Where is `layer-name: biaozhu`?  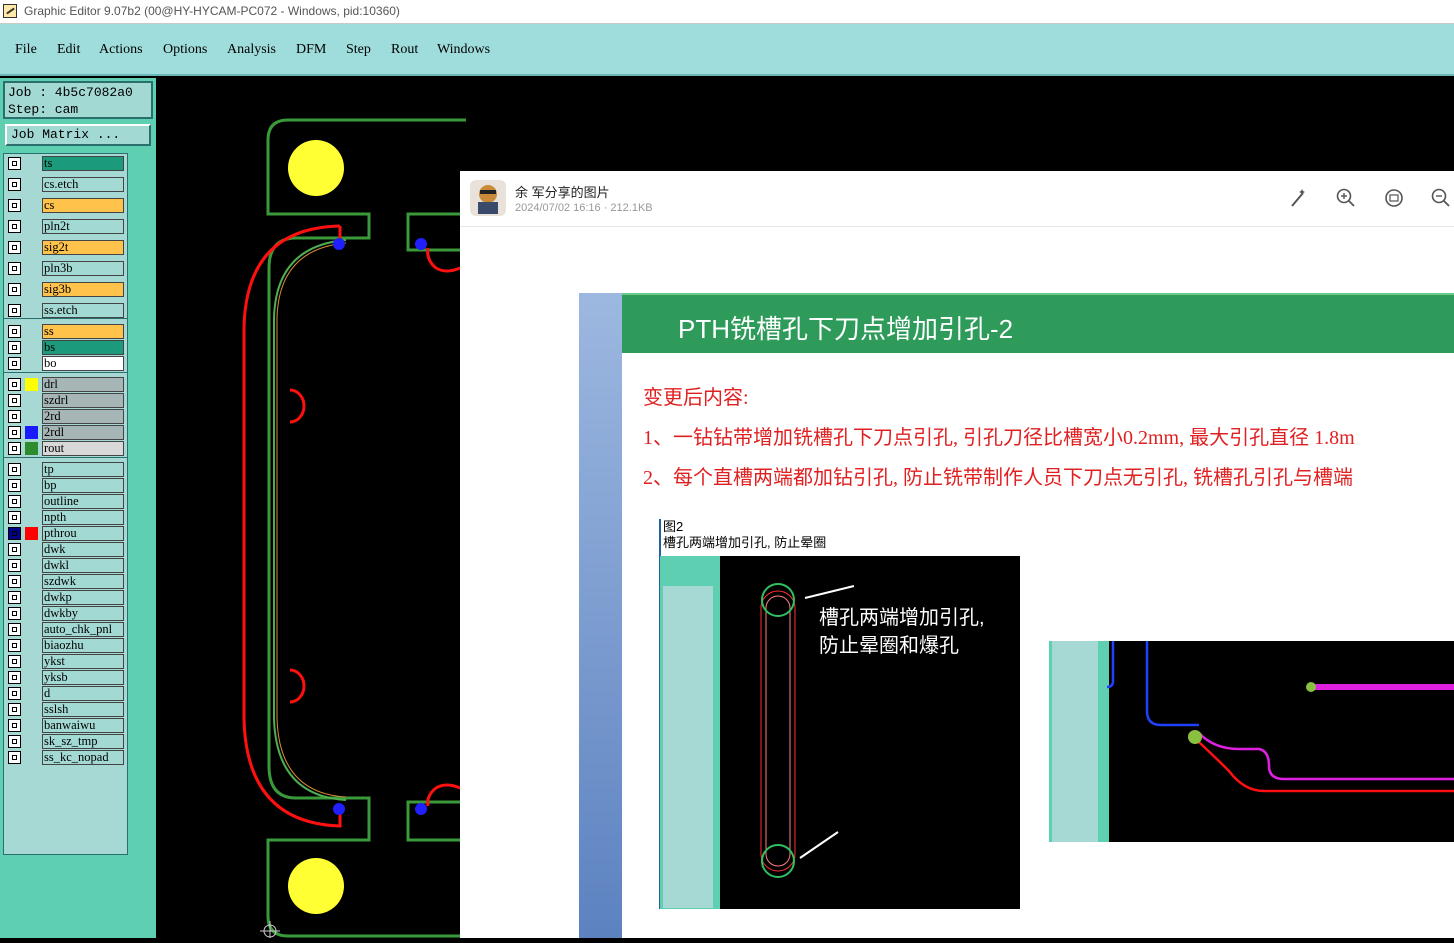
layer-name: biaozhu is located at coordinates (83, 645).